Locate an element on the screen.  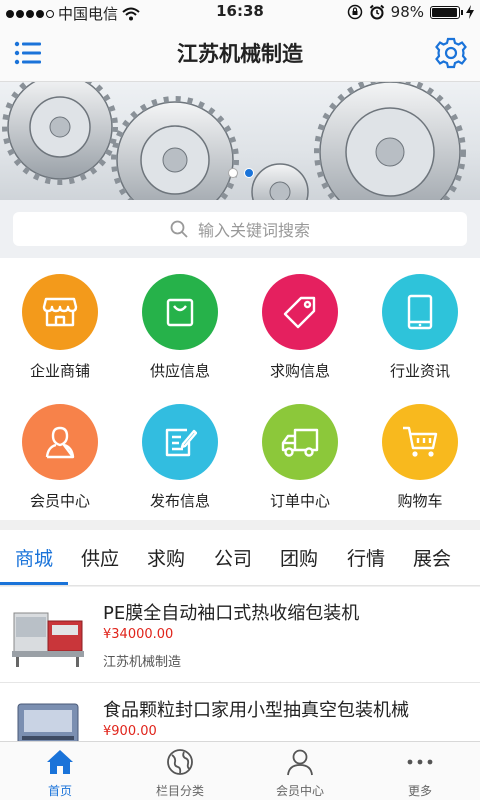
category-purchase: 求购信息 is located at coordinates (300, 323).